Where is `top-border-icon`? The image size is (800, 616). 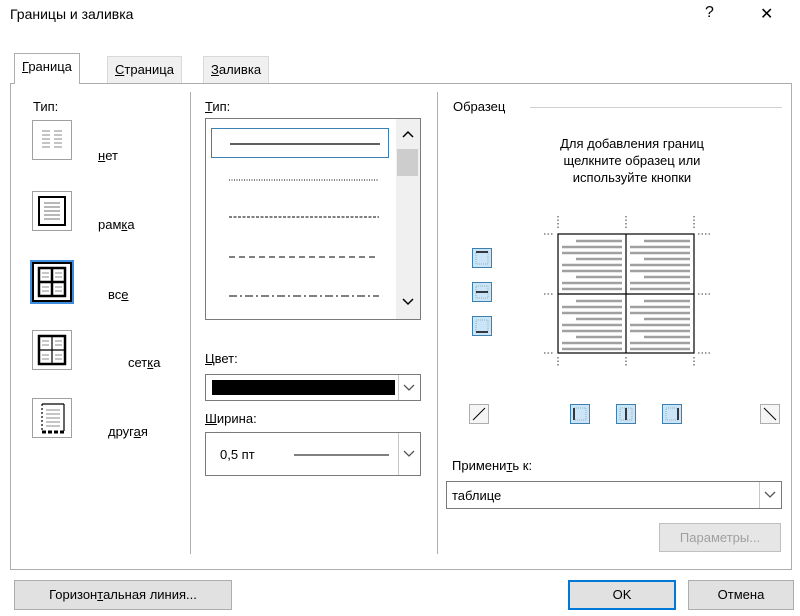
top-border-icon is located at coordinates (482, 258).